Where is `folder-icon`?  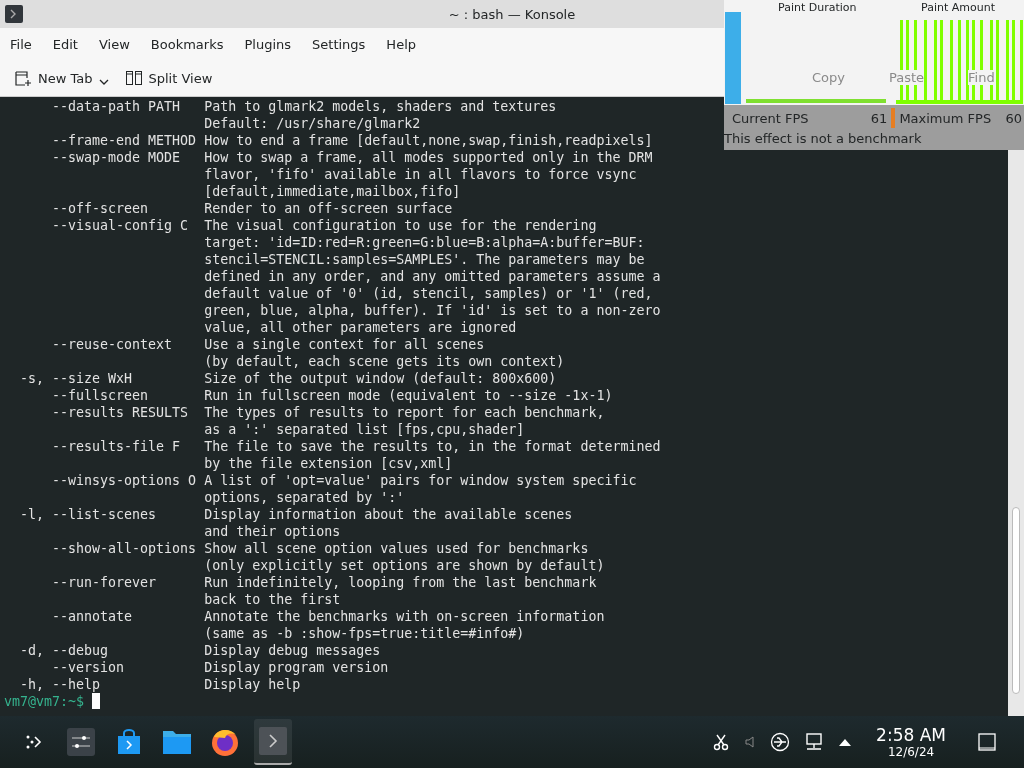 folder-icon is located at coordinates (177, 742).